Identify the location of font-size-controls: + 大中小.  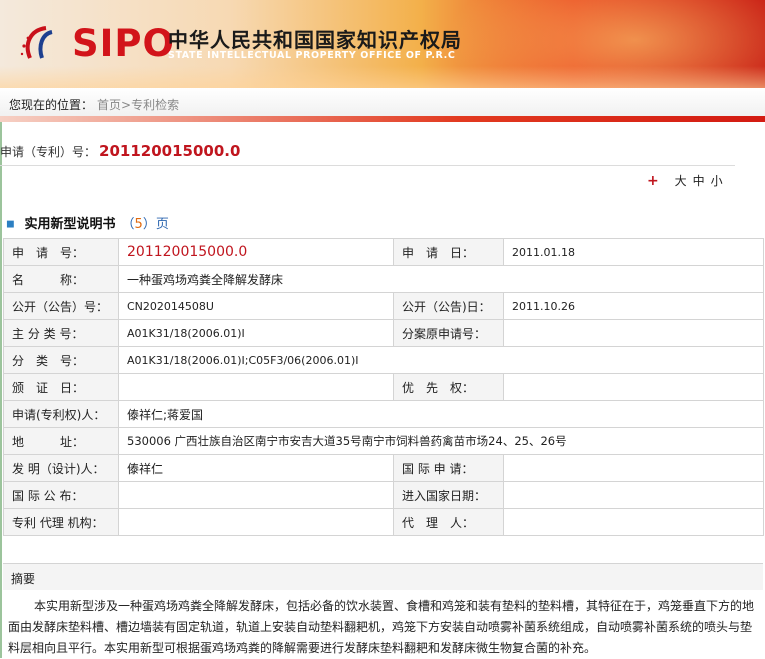
(688, 180).